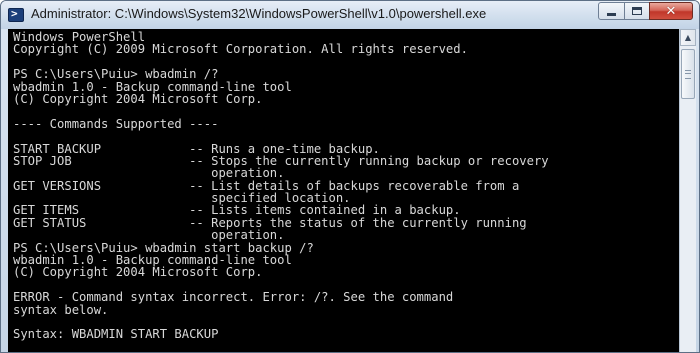  I want to click on scroll-up-button: ▲, so click(688, 37).